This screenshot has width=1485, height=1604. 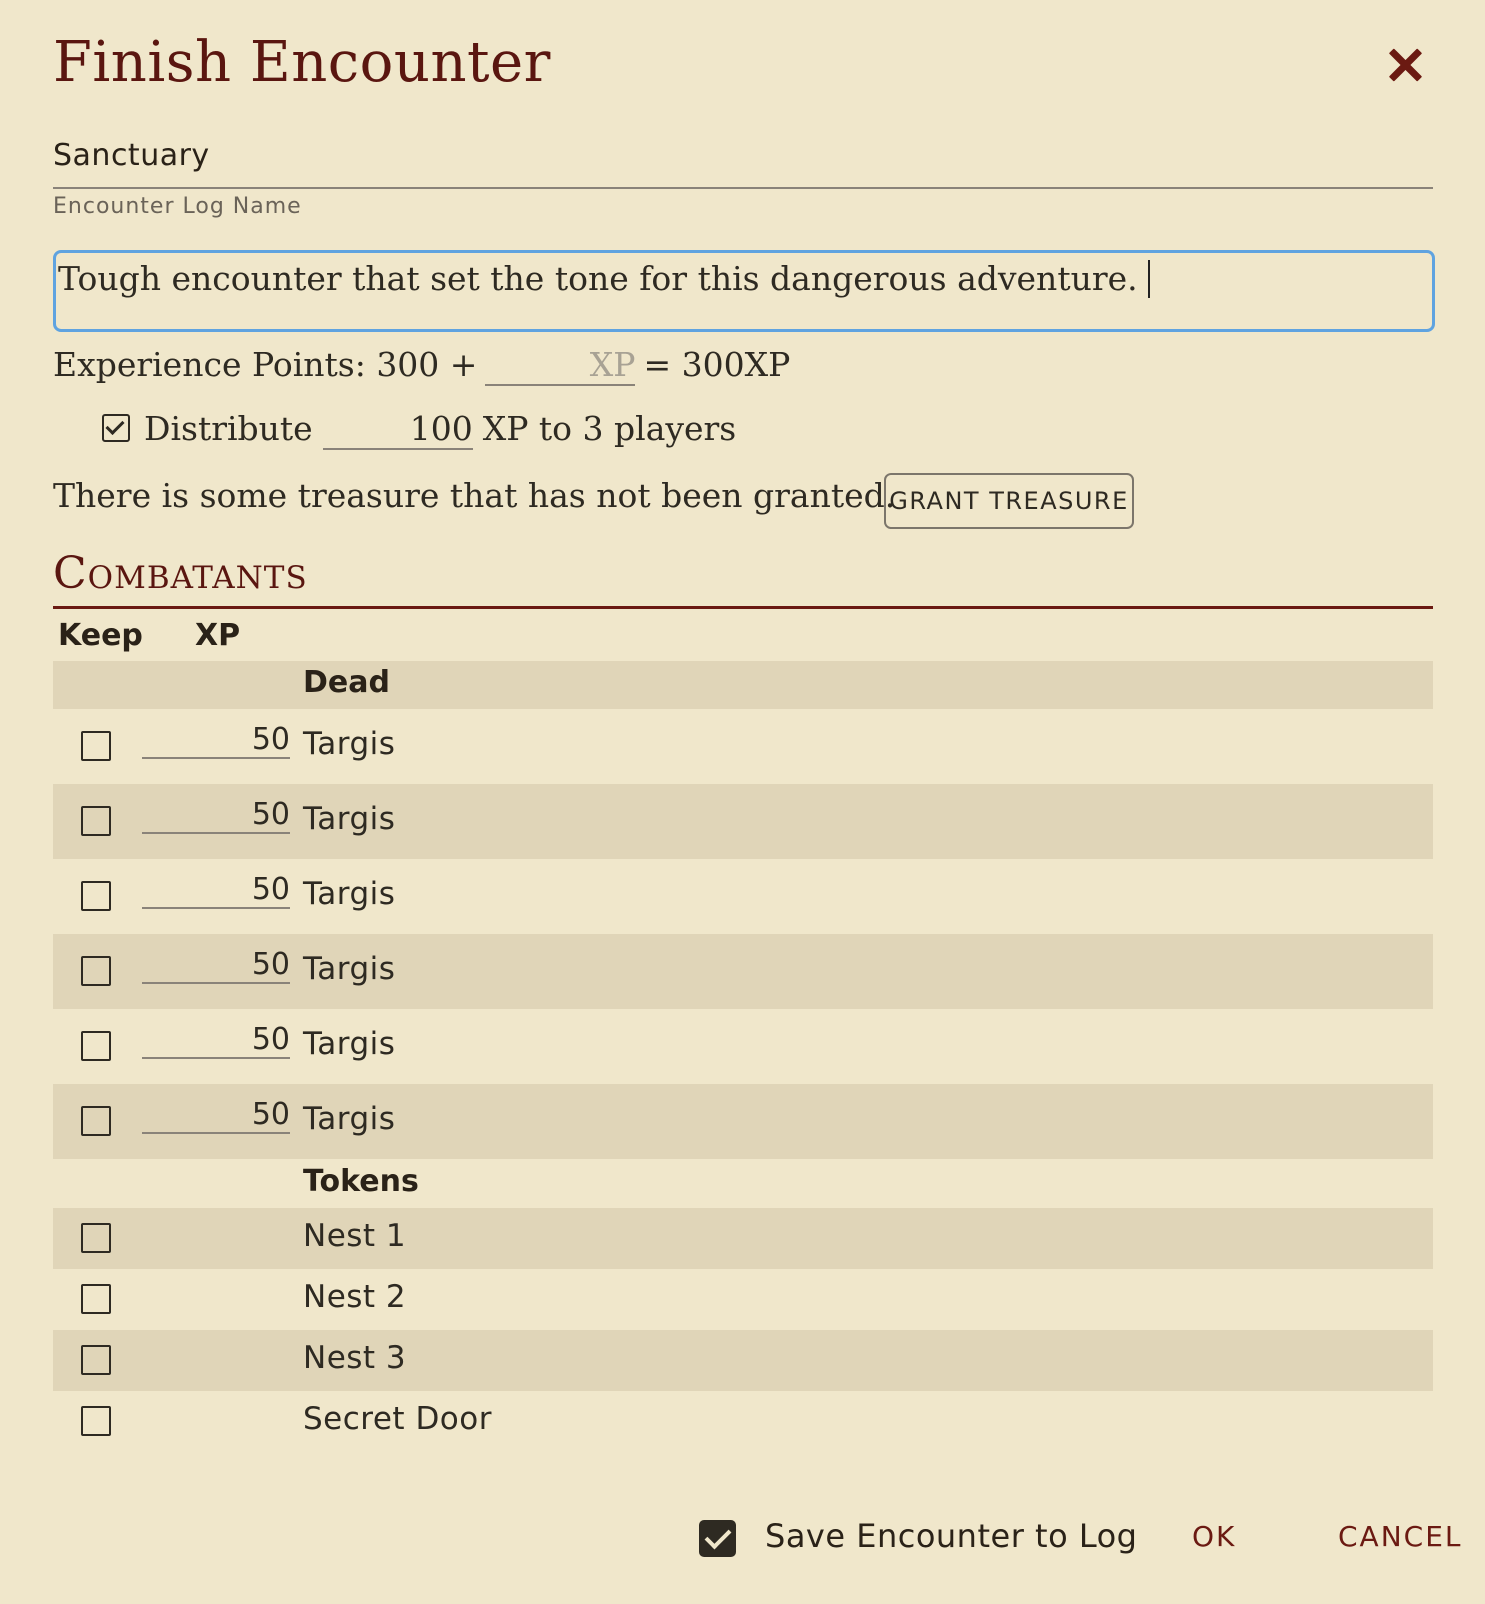 What do you see at coordinates (397, 429) in the screenshot?
I see `distribute-xp-input: 100` at bounding box center [397, 429].